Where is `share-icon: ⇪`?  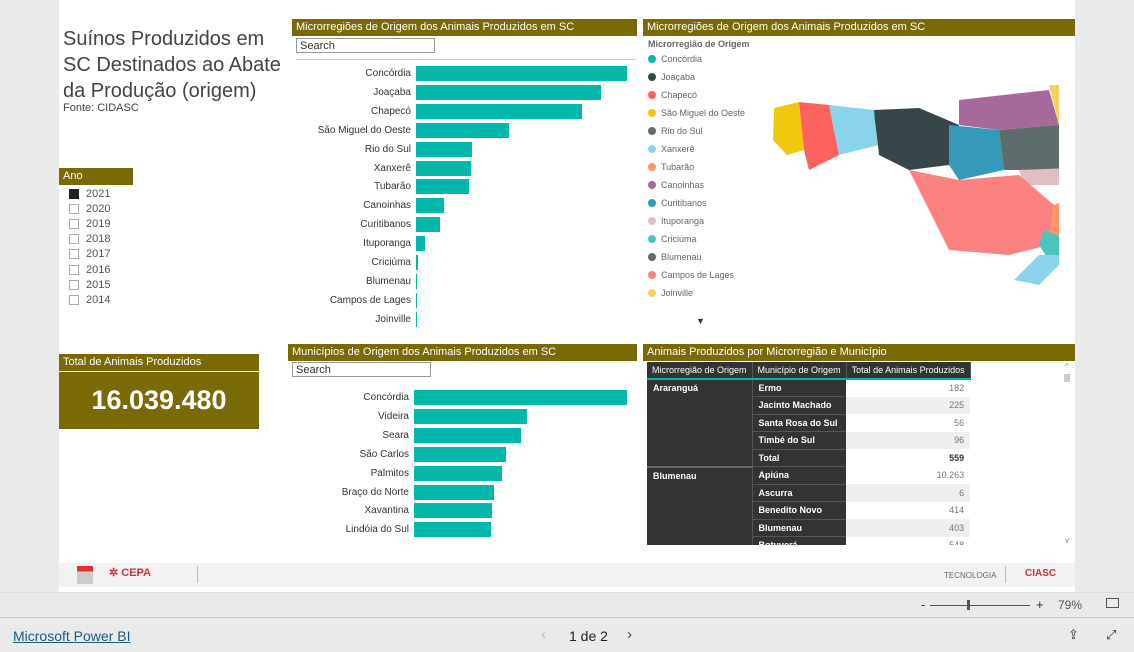
share-icon: ⇪ is located at coordinates (1073, 635).